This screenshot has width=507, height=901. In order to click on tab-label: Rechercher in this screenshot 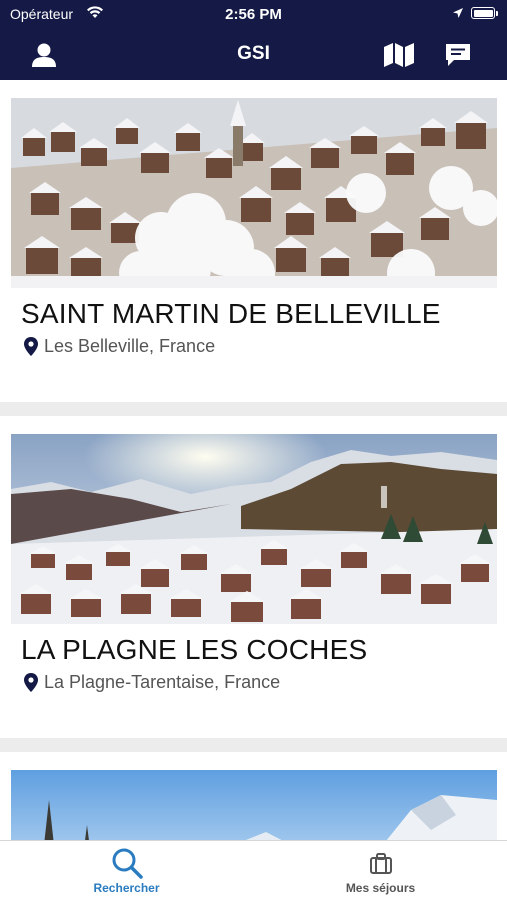, I will do `click(126, 888)`.